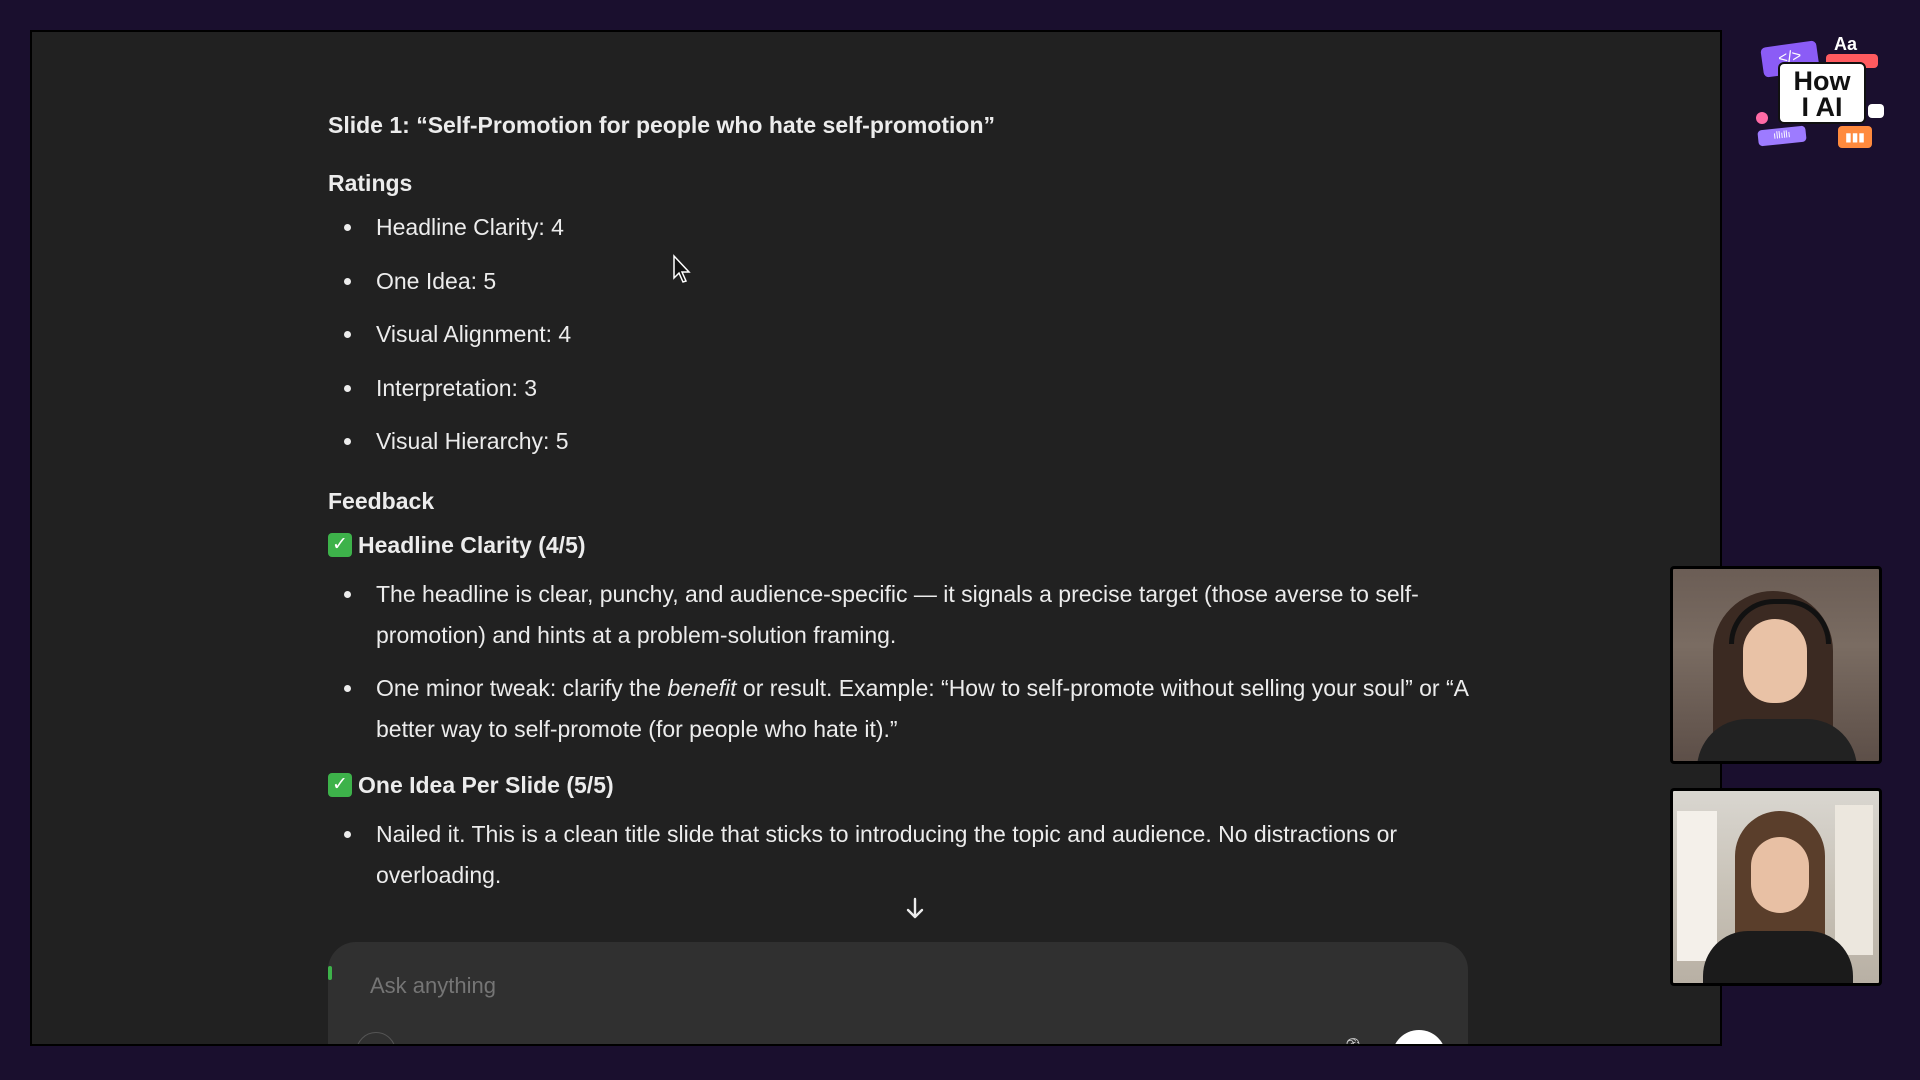 The width and height of the screenshot is (1920, 1080). Describe the element at coordinates (1822, 107) in the screenshot. I see `logo-title-line2: I AI` at that location.